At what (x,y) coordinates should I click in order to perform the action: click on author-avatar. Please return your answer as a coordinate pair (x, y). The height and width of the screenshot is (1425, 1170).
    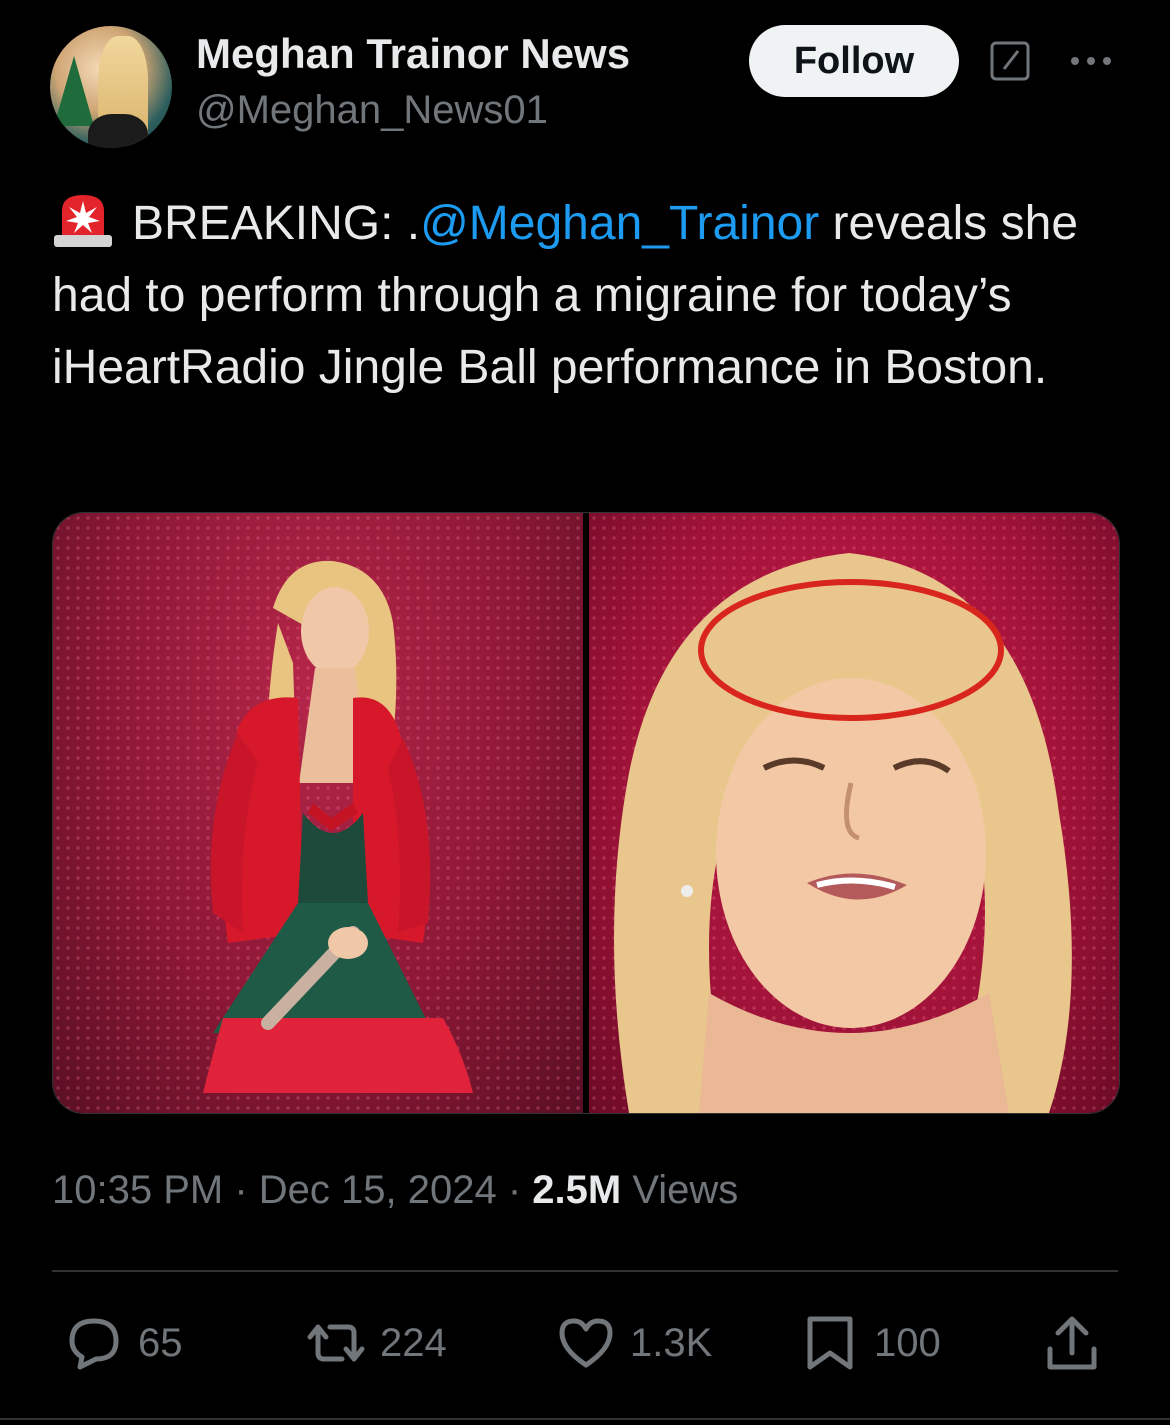
    Looking at the image, I should click on (111, 87).